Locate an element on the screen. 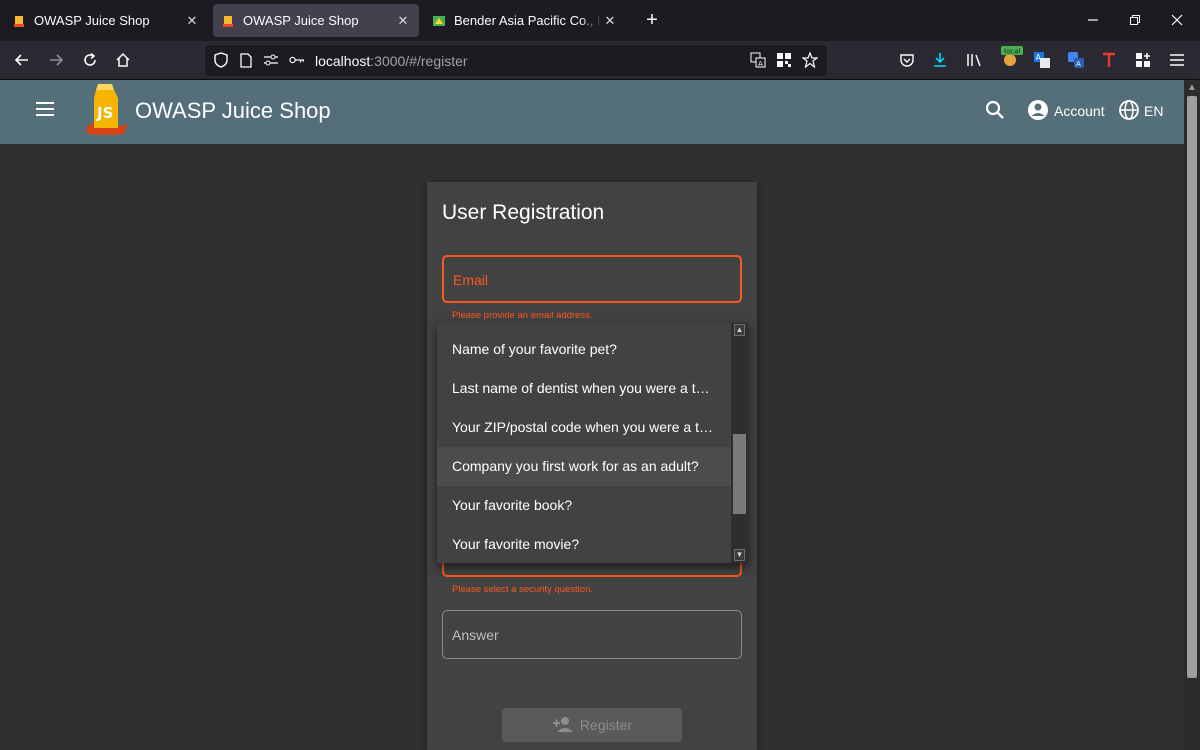  shield-icon is located at coordinates (221, 60).